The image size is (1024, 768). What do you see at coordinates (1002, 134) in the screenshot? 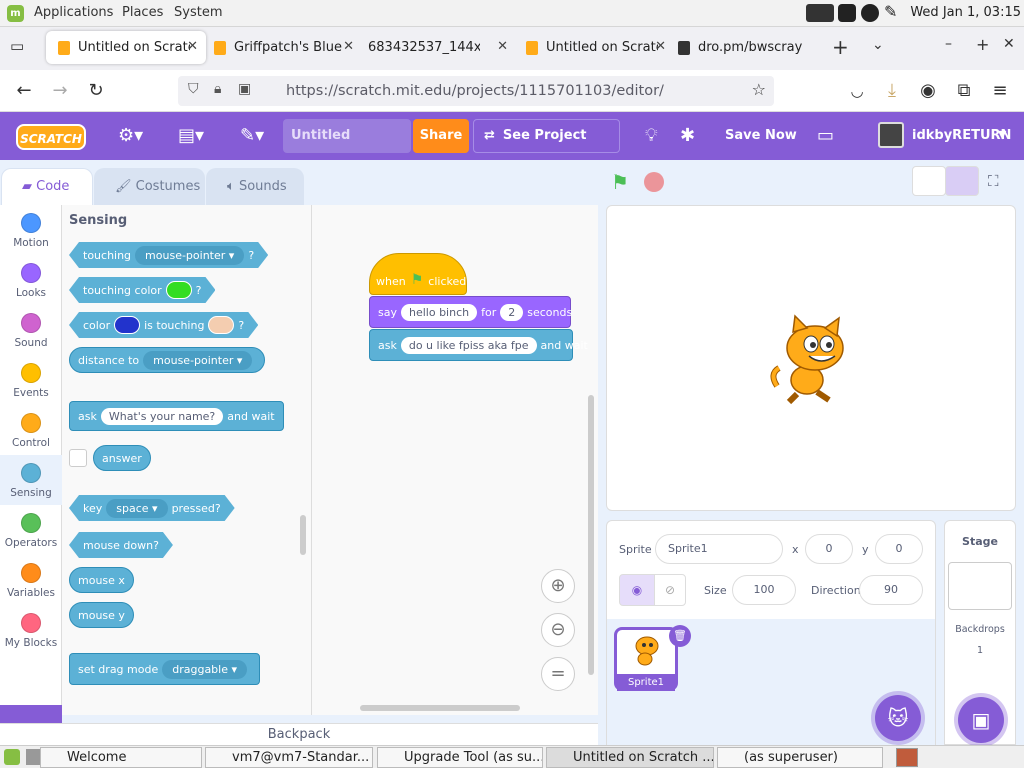
I see `chevron-down-icon: ▼` at bounding box center [1002, 134].